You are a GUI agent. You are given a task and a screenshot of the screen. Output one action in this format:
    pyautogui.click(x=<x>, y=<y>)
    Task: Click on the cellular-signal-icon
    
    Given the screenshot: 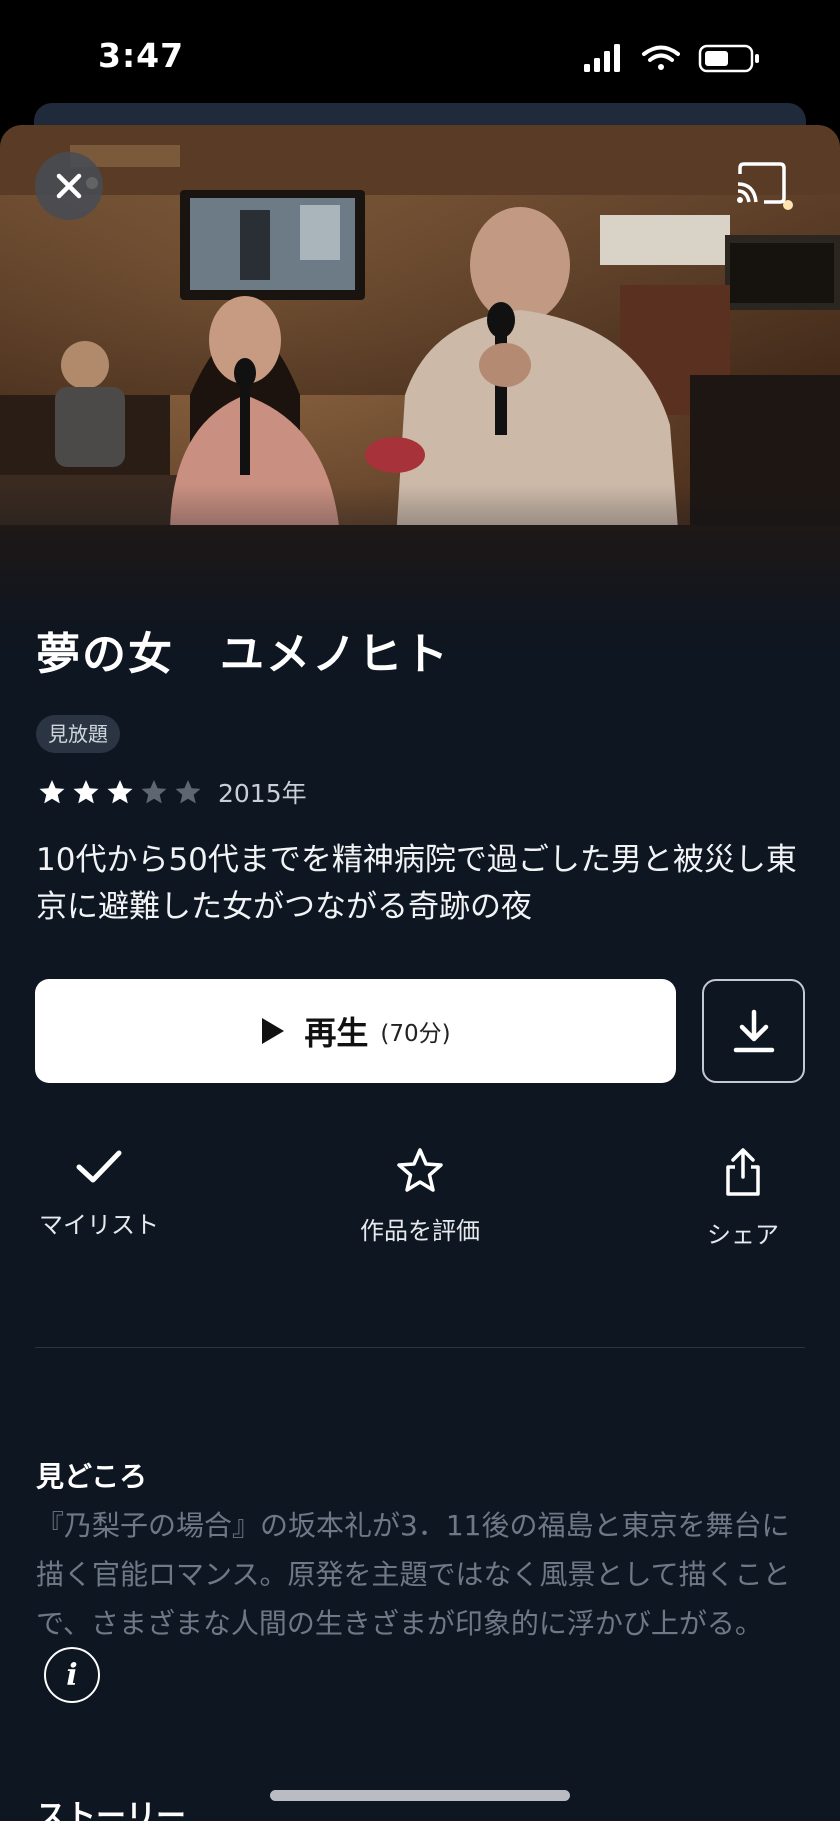 What is the action you would take?
    pyautogui.click(x=602, y=58)
    